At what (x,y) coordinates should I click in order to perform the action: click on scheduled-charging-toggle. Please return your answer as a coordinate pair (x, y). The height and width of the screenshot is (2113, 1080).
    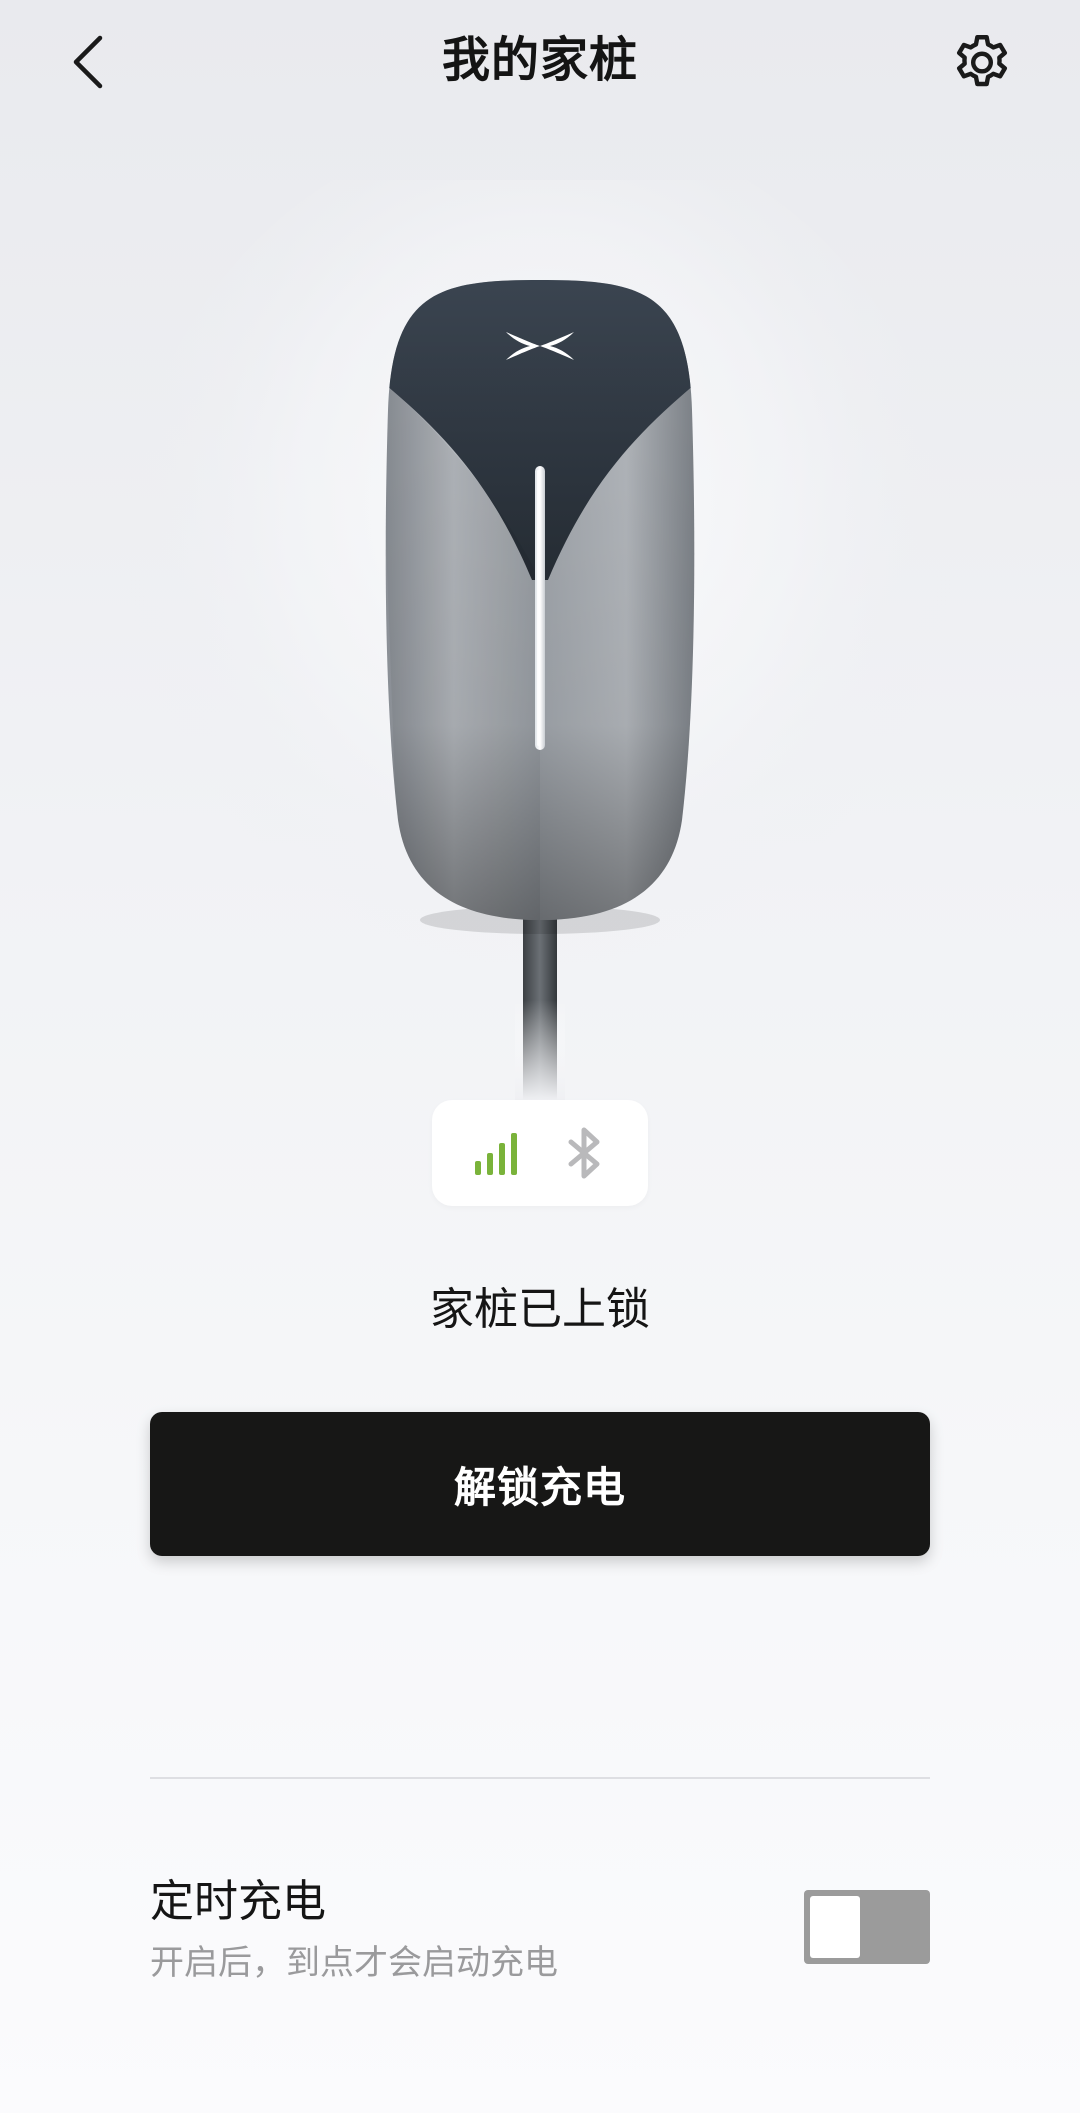
    Looking at the image, I should click on (867, 1927).